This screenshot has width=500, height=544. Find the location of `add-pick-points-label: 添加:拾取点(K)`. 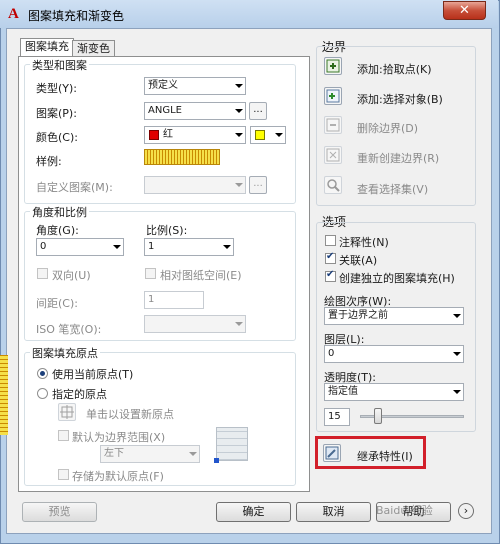

add-pick-points-label: 添加:拾取点(K) is located at coordinates (394, 69).